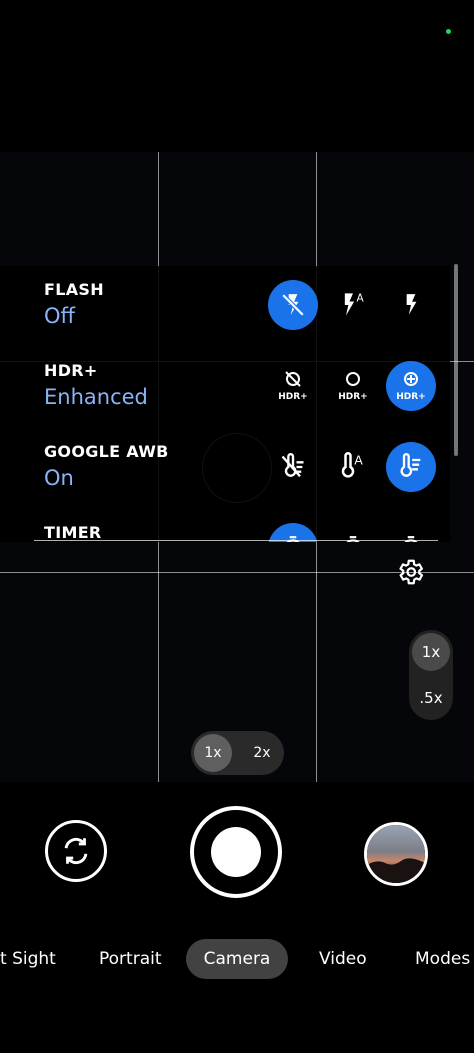  Describe the element at coordinates (236, 540) in the screenshot. I see `panel-divider` at that location.